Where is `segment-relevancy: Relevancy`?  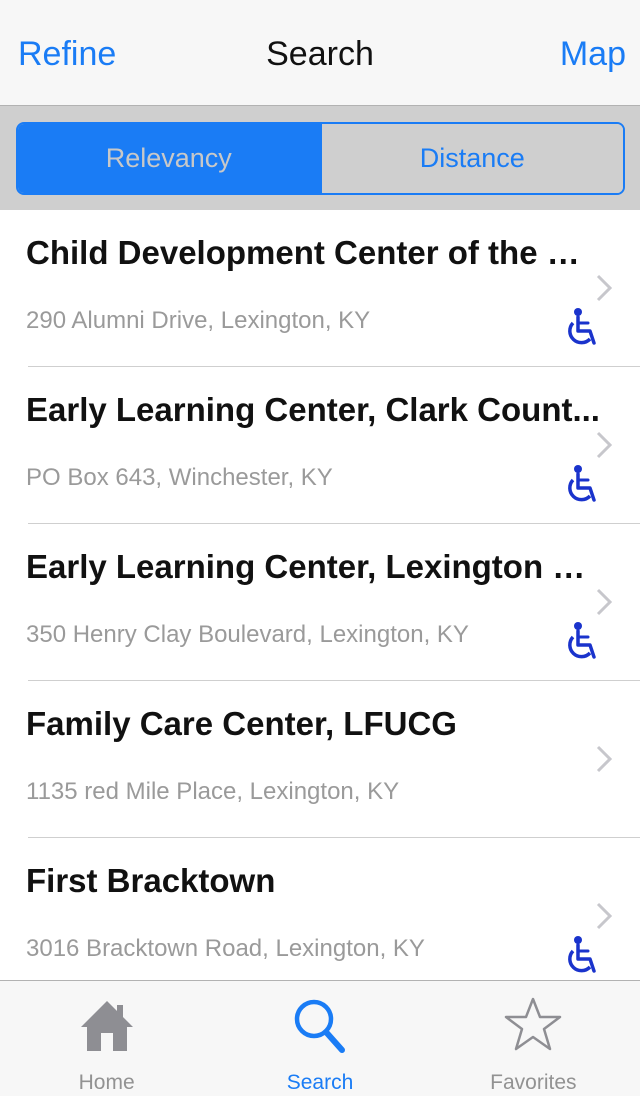
segment-relevancy: Relevancy is located at coordinates (169, 158).